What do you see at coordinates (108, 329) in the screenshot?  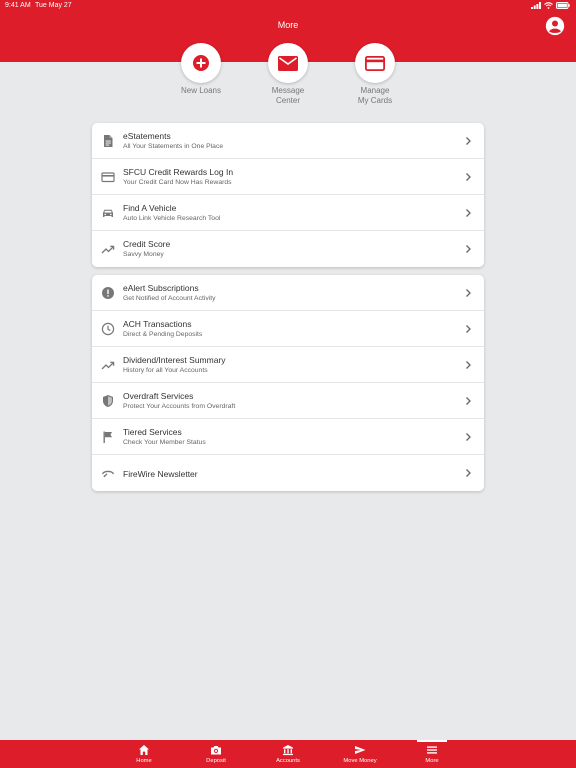 I see `clock-icon` at bounding box center [108, 329].